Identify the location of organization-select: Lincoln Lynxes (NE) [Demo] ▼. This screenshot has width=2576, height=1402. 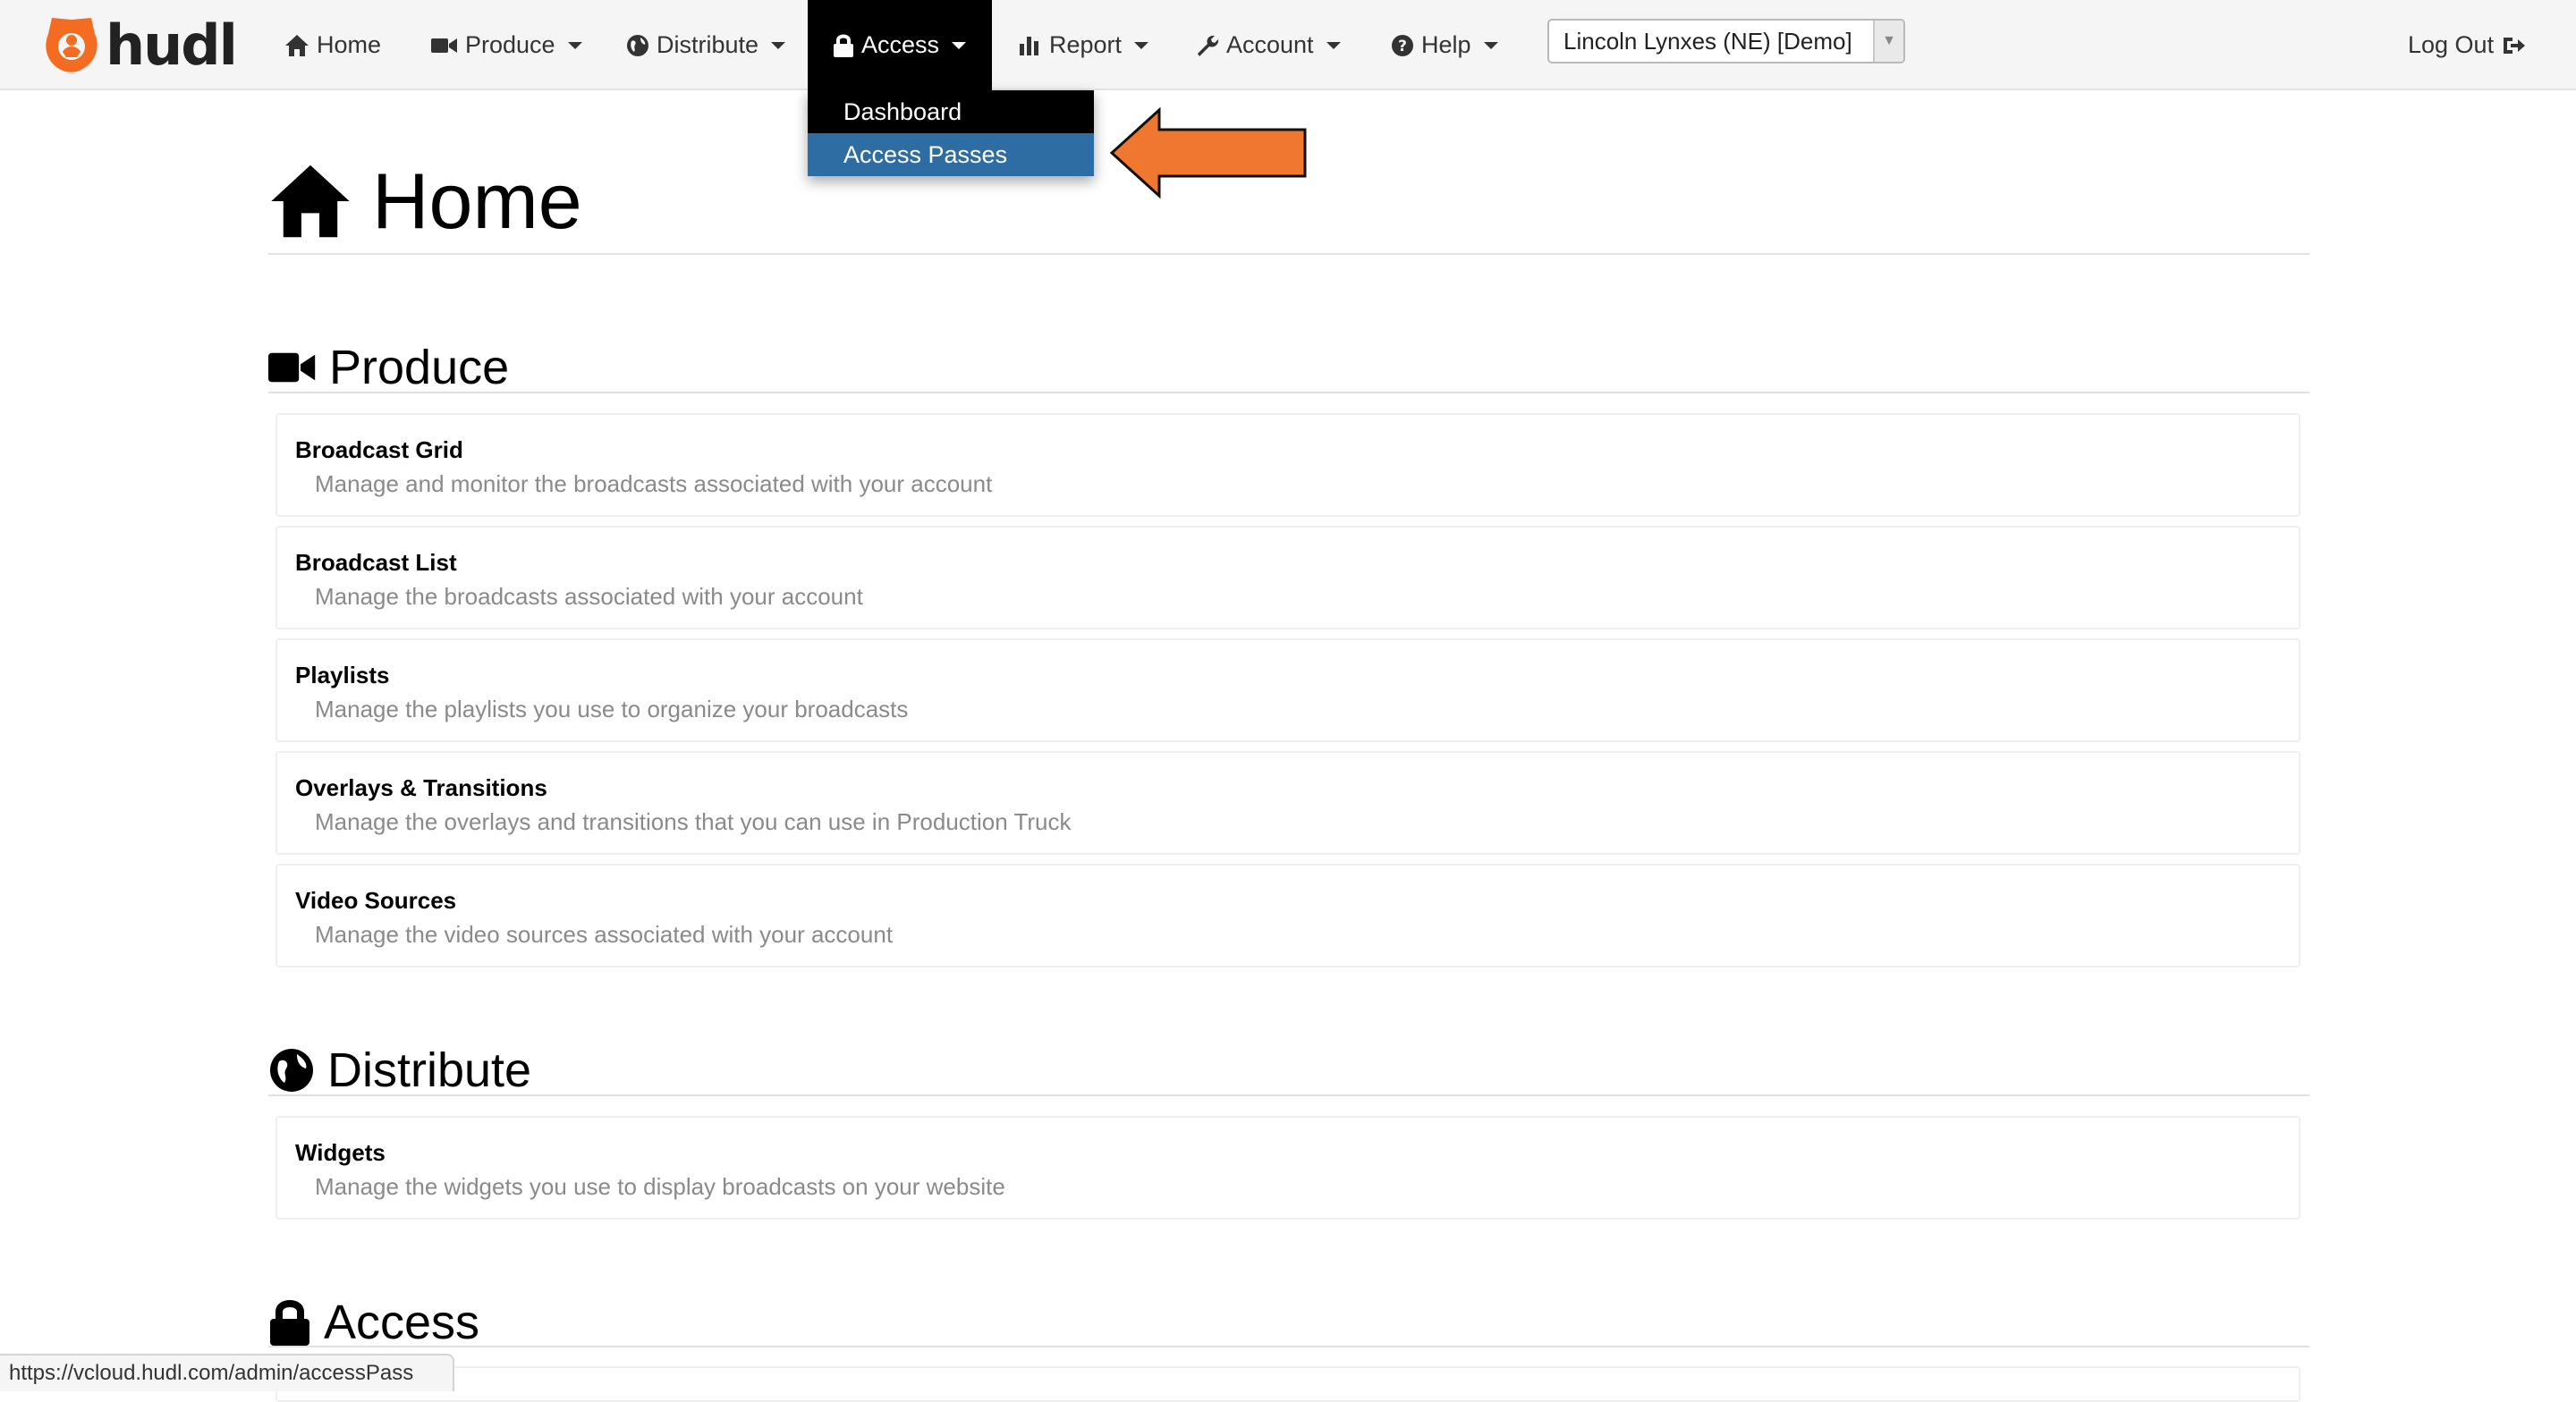
(1726, 41).